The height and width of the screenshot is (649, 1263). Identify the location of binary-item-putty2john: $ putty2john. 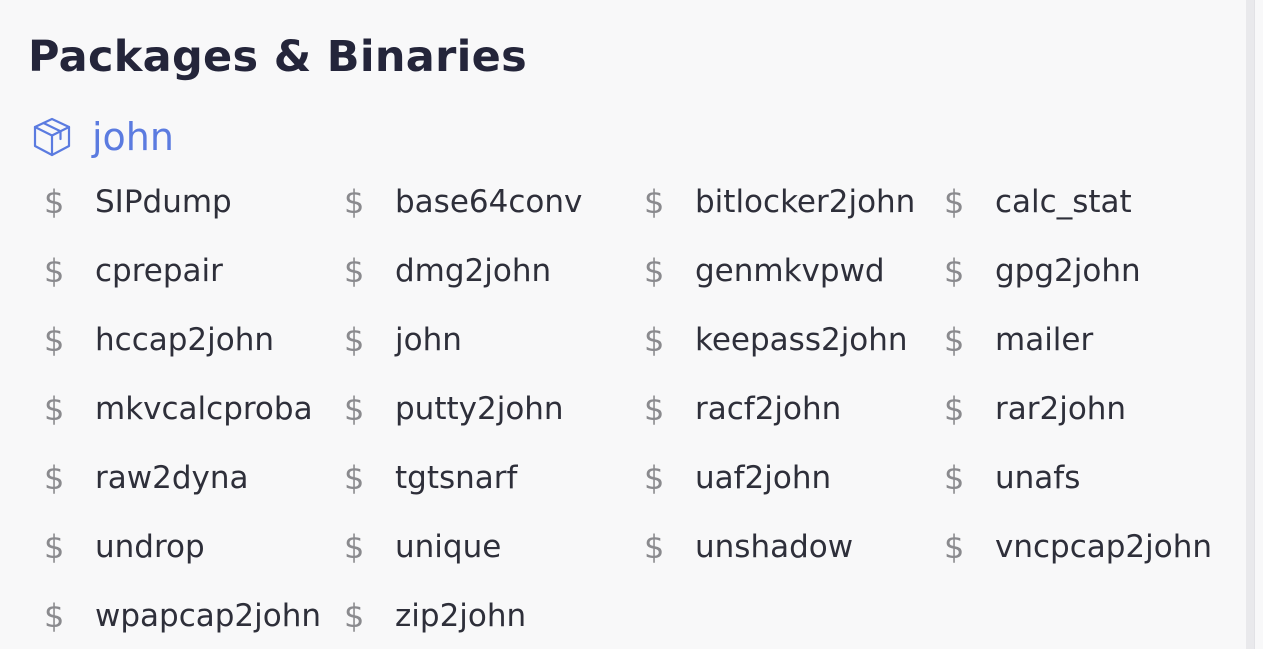
(490, 408).